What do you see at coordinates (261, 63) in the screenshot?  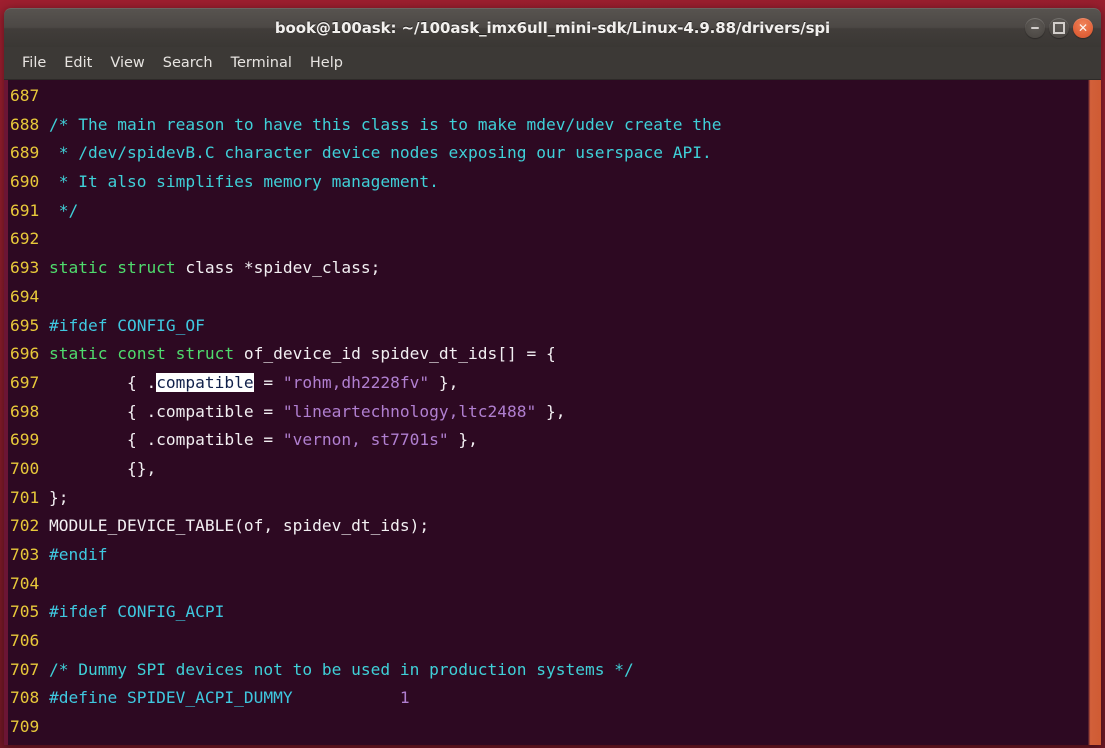 I see `menu-item-terminal: Terminal` at bounding box center [261, 63].